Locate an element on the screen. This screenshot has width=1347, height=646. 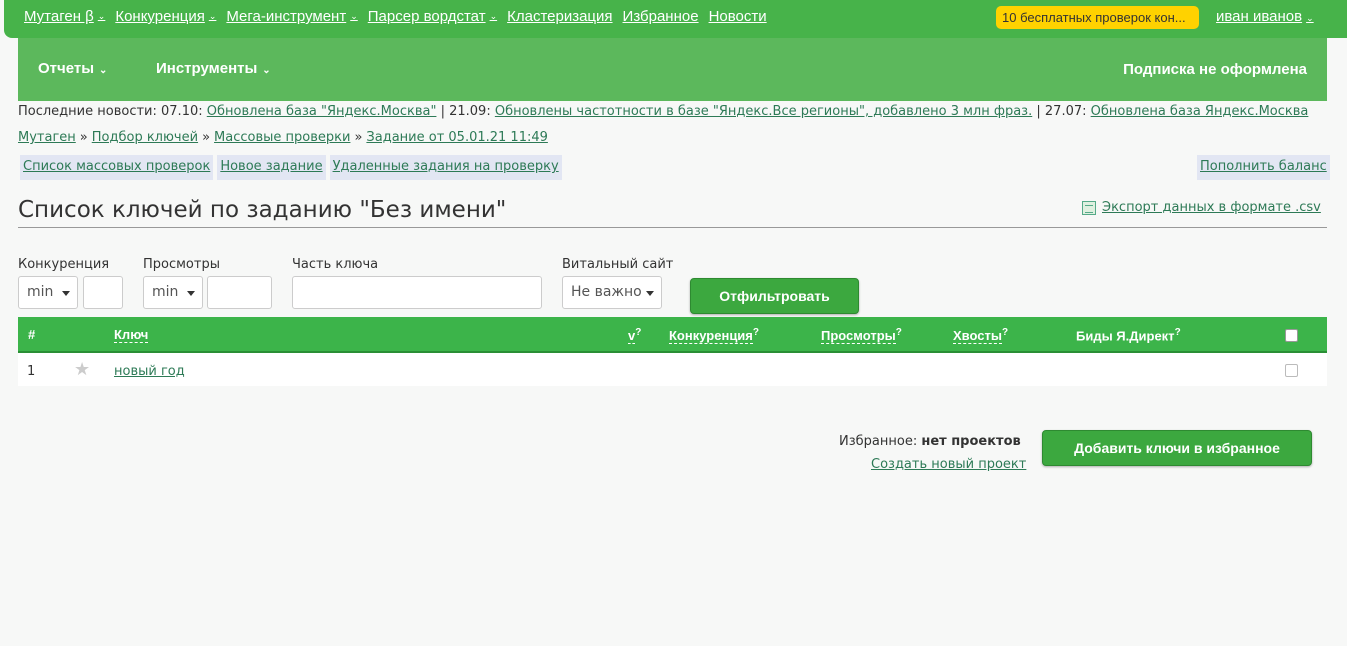
col-bids: Биды Я.Директ? is located at coordinates (1128, 335).